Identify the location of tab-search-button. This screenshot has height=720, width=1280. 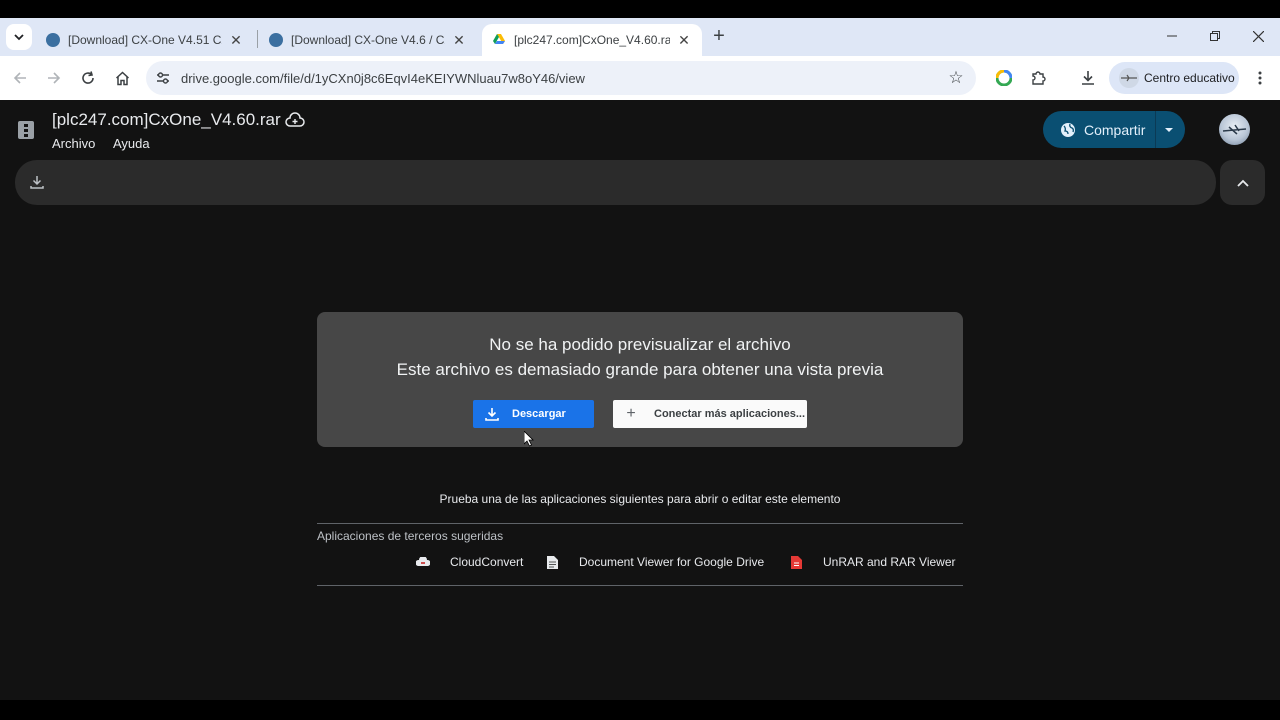
(19, 37).